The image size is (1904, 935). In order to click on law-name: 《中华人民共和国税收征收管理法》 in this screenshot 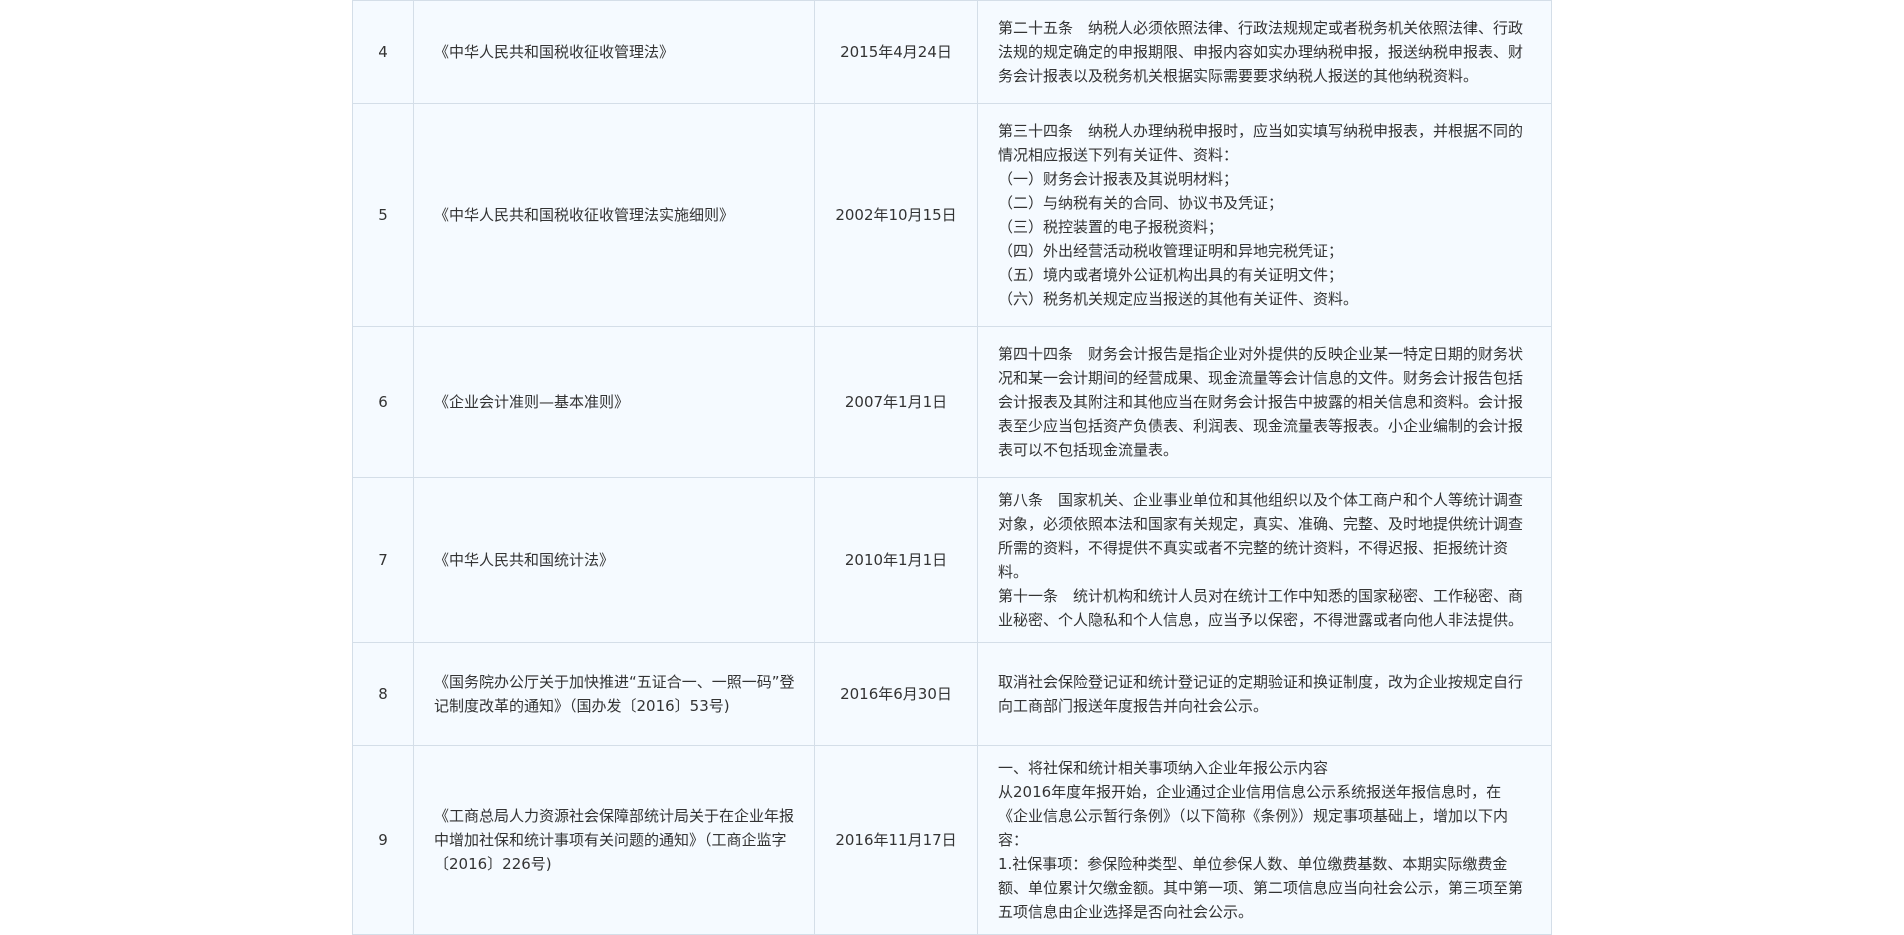, I will do `click(614, 52)`.